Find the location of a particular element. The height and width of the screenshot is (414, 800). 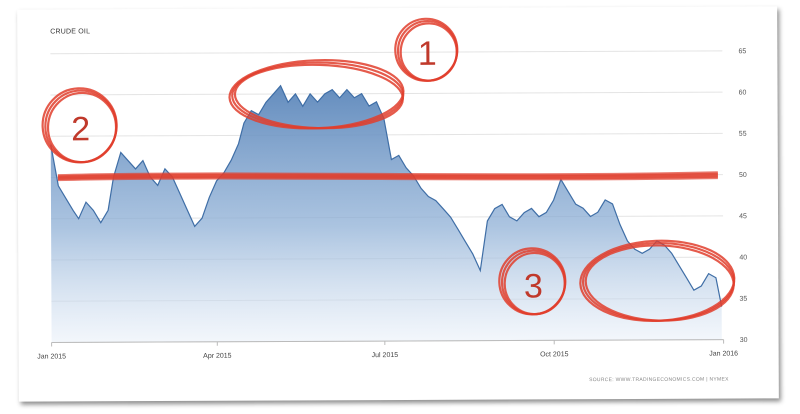

y-axis-ticks: 30 35 40 45 50 55 60 65 is located at coordinates (742, 196).